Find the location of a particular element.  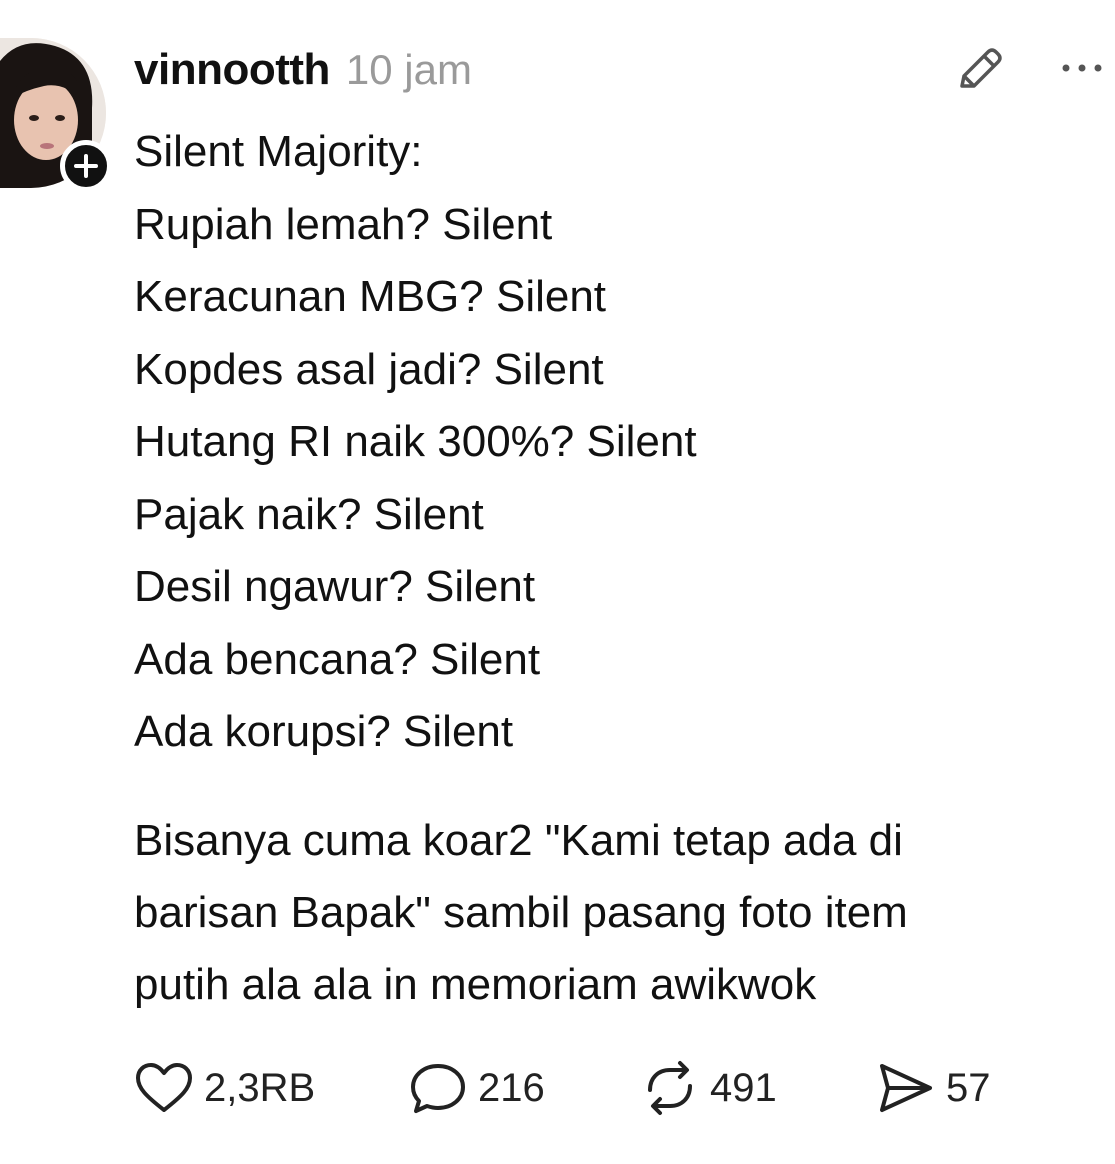

post-line: Ada korupsi? Silent is located at coordinates (324, 731).